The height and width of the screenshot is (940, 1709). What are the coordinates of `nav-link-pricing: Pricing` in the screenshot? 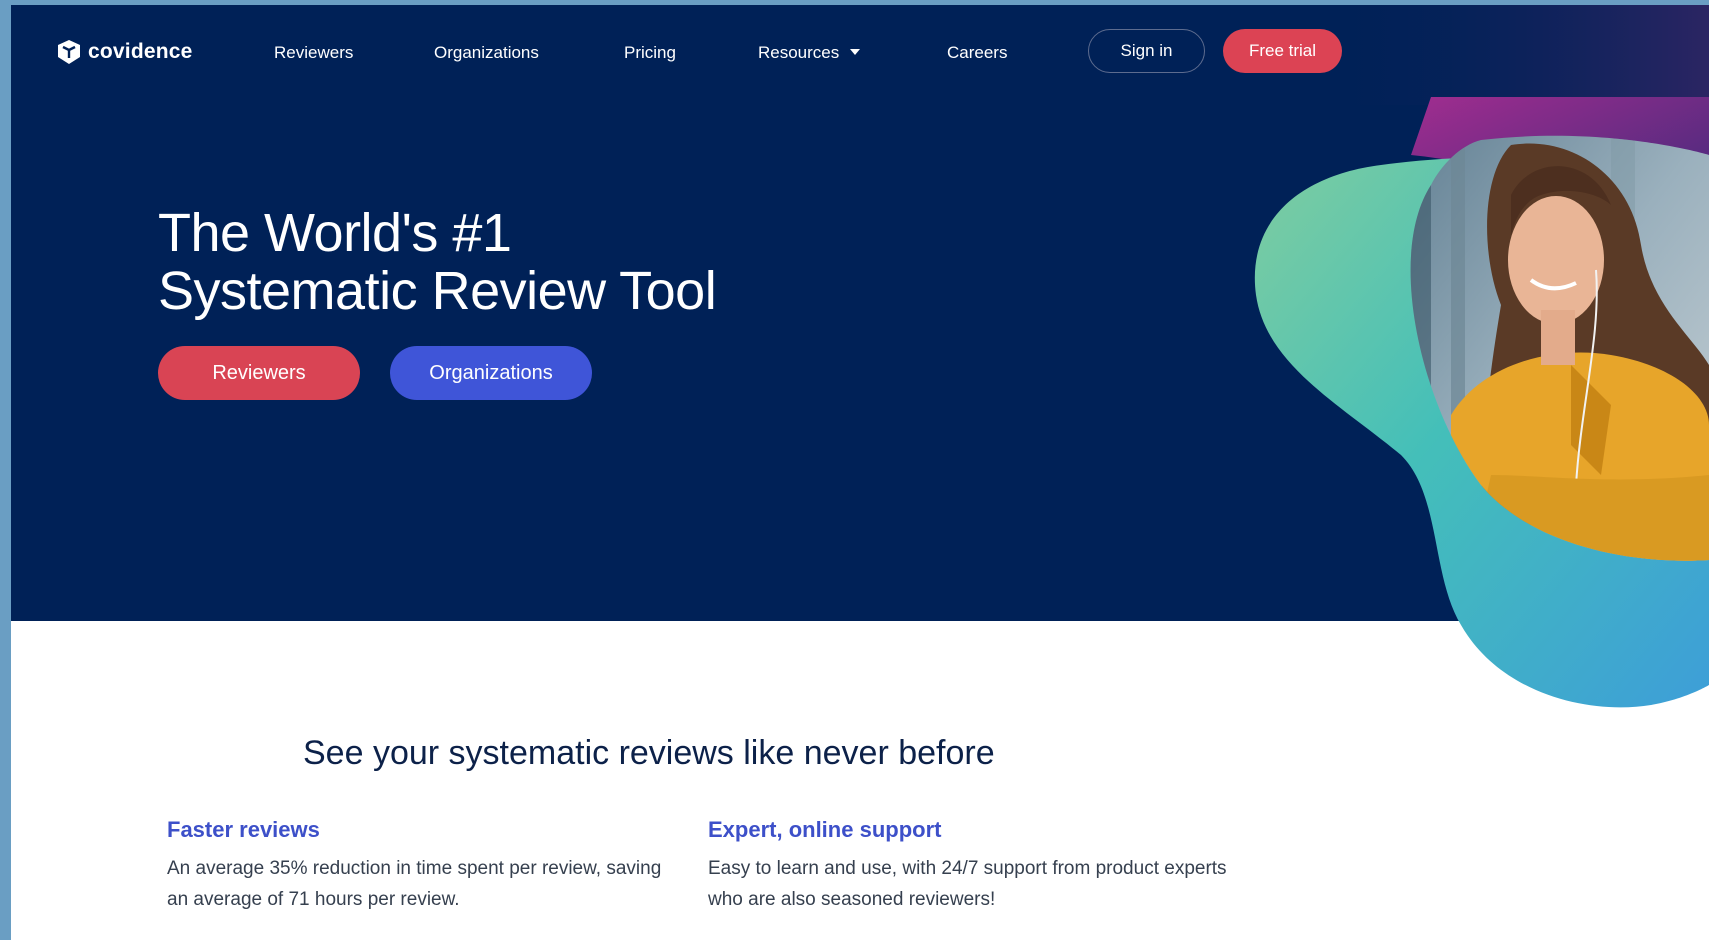 It's located at (650, 53).